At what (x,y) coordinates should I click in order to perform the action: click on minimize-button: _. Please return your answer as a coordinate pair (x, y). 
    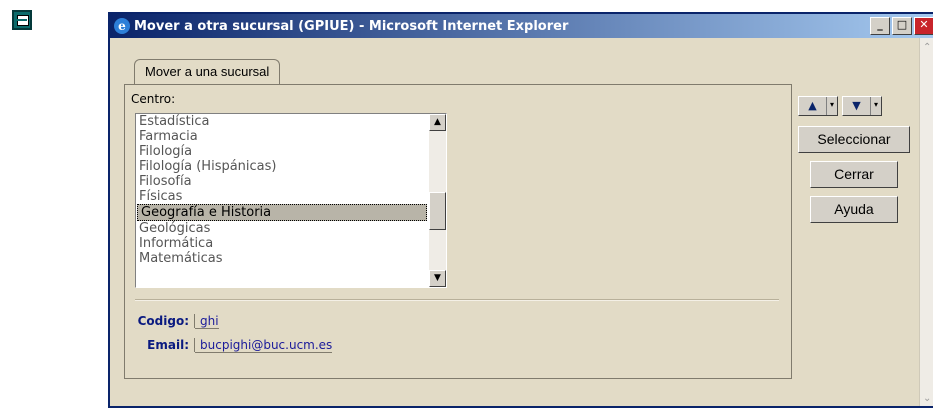
    Looking at the image, I should click on (880, 26).